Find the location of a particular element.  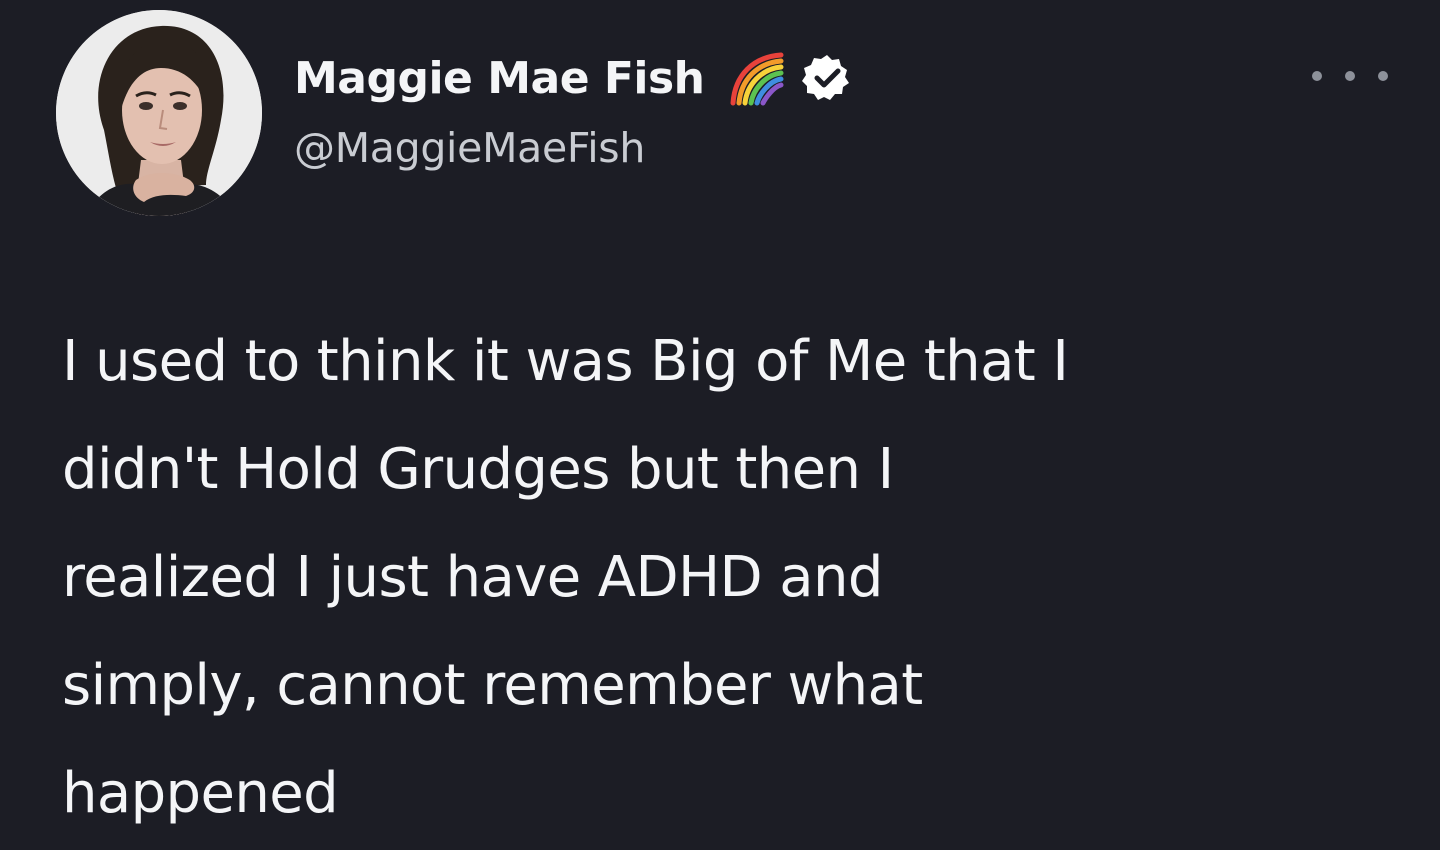

author-name-row: Maggie Mae Fish is located at coordinates (573, 78).